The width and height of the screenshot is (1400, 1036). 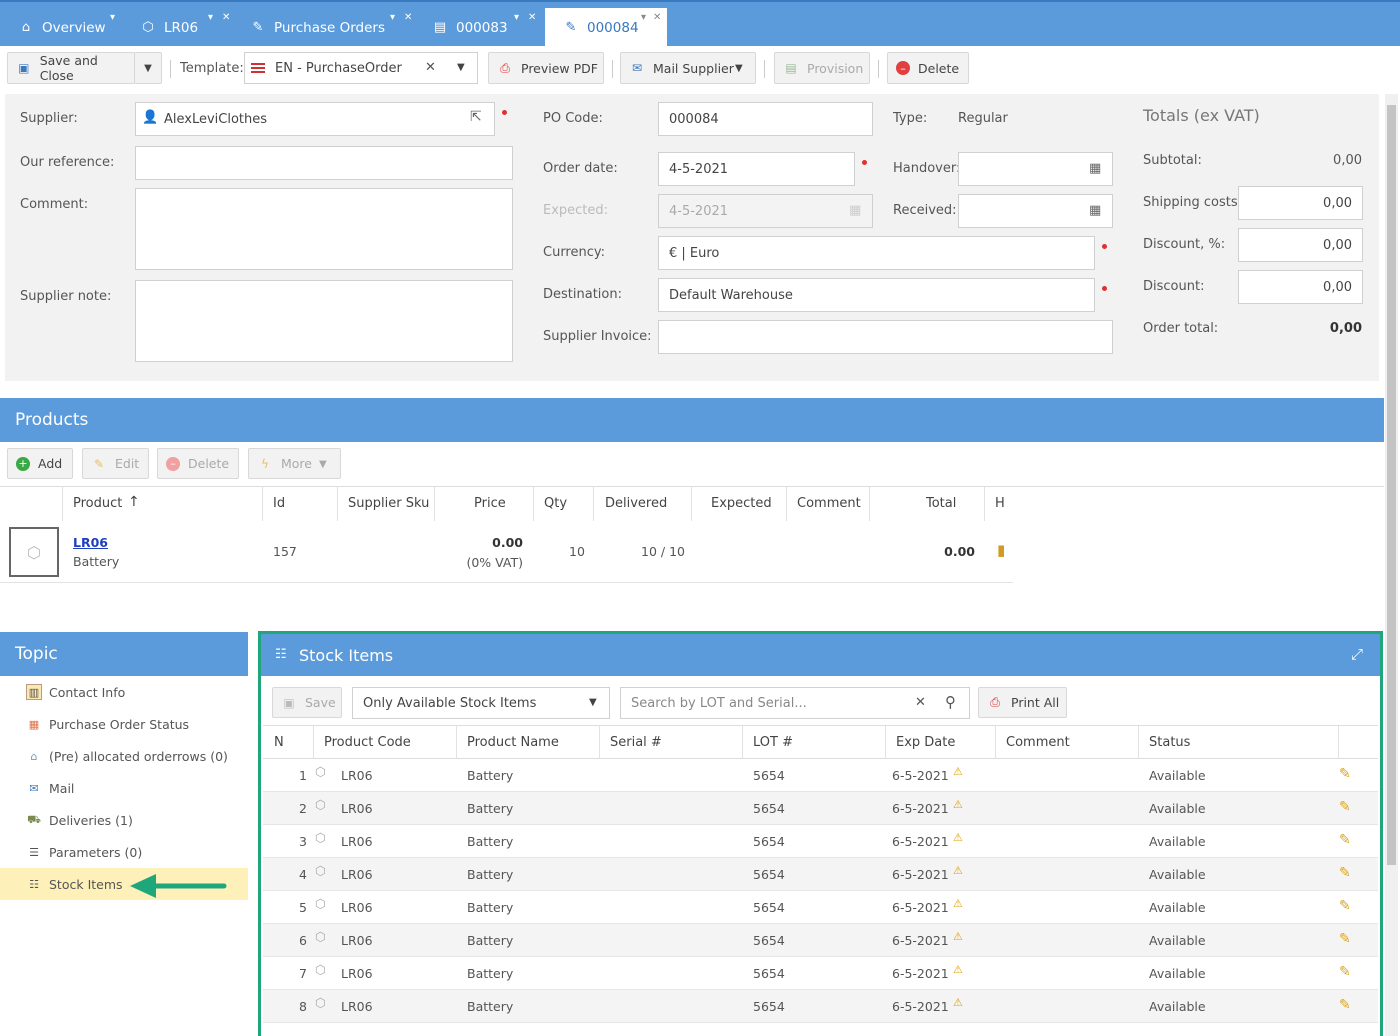 What do you see at coordinates (820, 973) in the screenshot?
I see `table-row: 7 LR06 Battery 5654 6-5-2021 Available ⬡ ⚠ ✎` at bounding box center [820, 973].